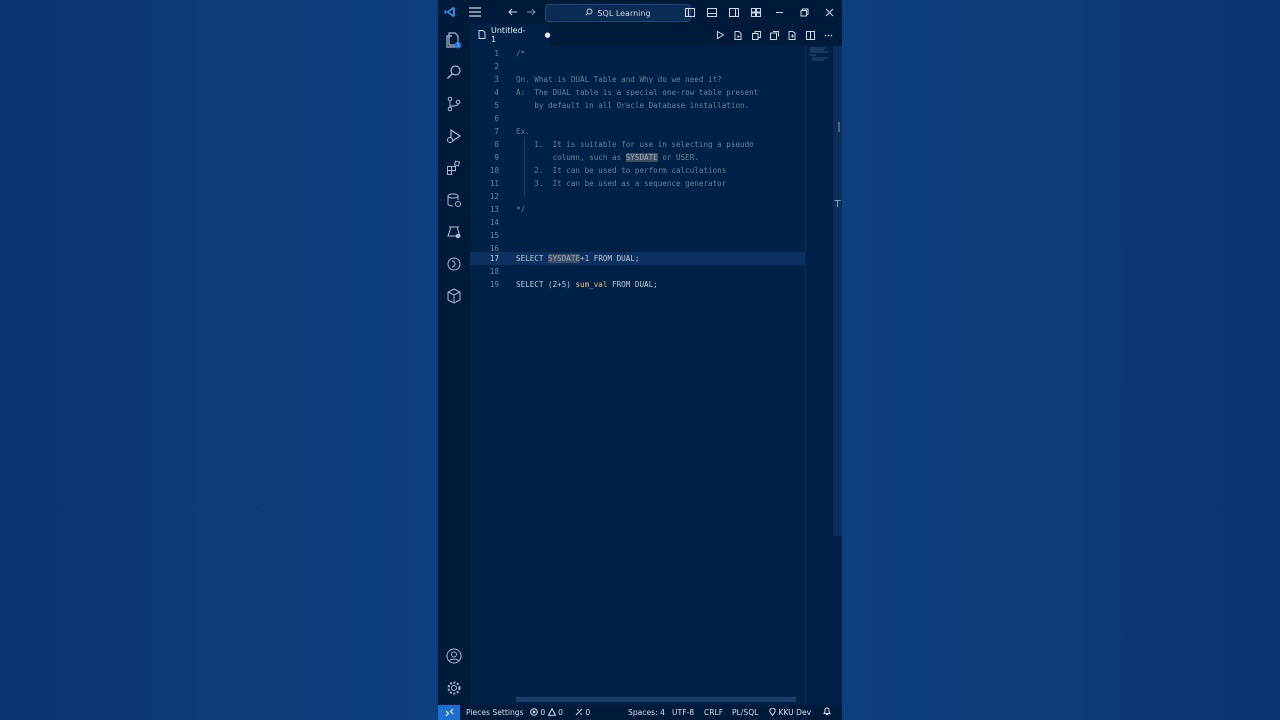 The image size is (1280, 720). What do you see at coordinates (454, 232) in the screenshot?
I see `testing-flask-icon` at bounding box center [454, 232].